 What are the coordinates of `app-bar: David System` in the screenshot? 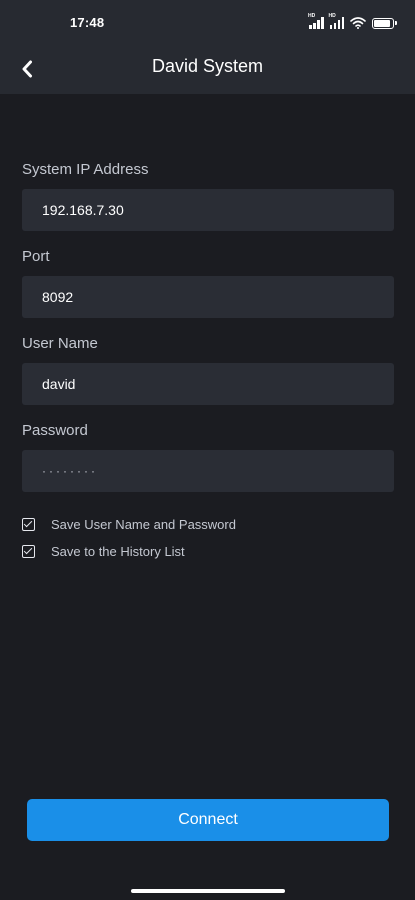 It's located at (207, 71).